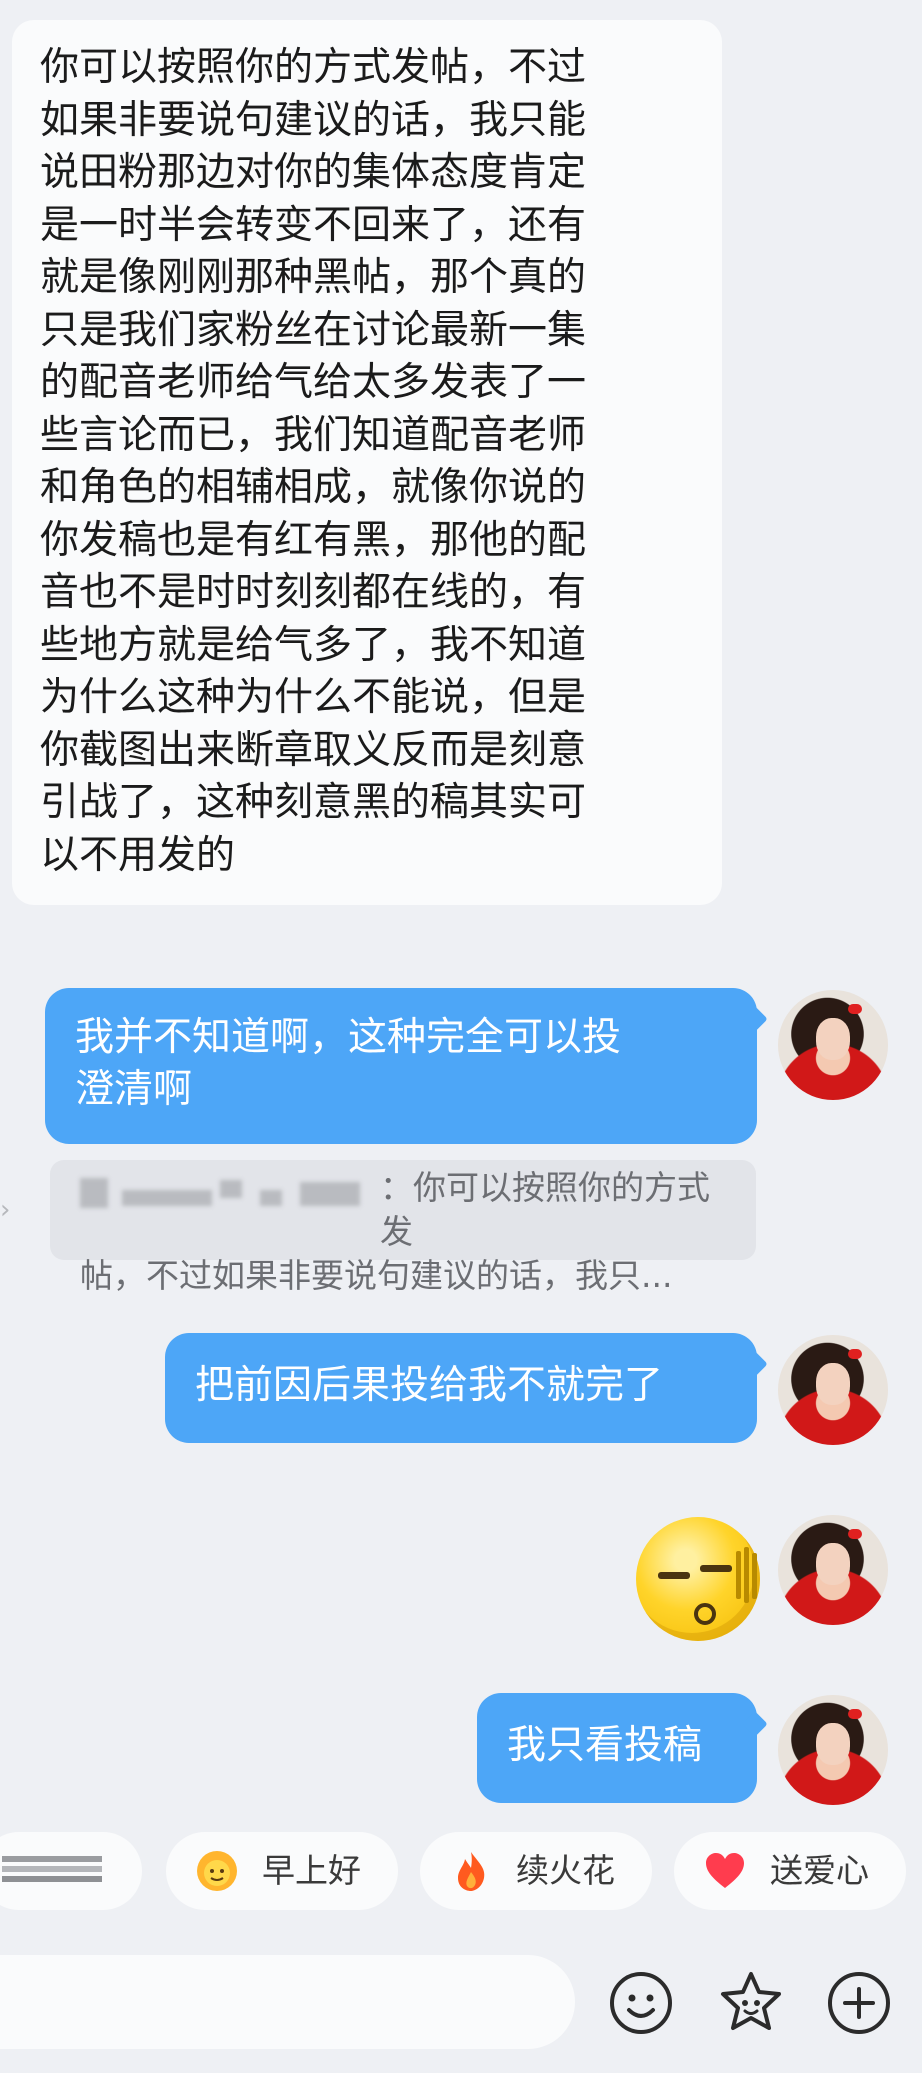  I want to click on message-line: 说田粉那边对你的集体态度肯定, so click(313, 172).